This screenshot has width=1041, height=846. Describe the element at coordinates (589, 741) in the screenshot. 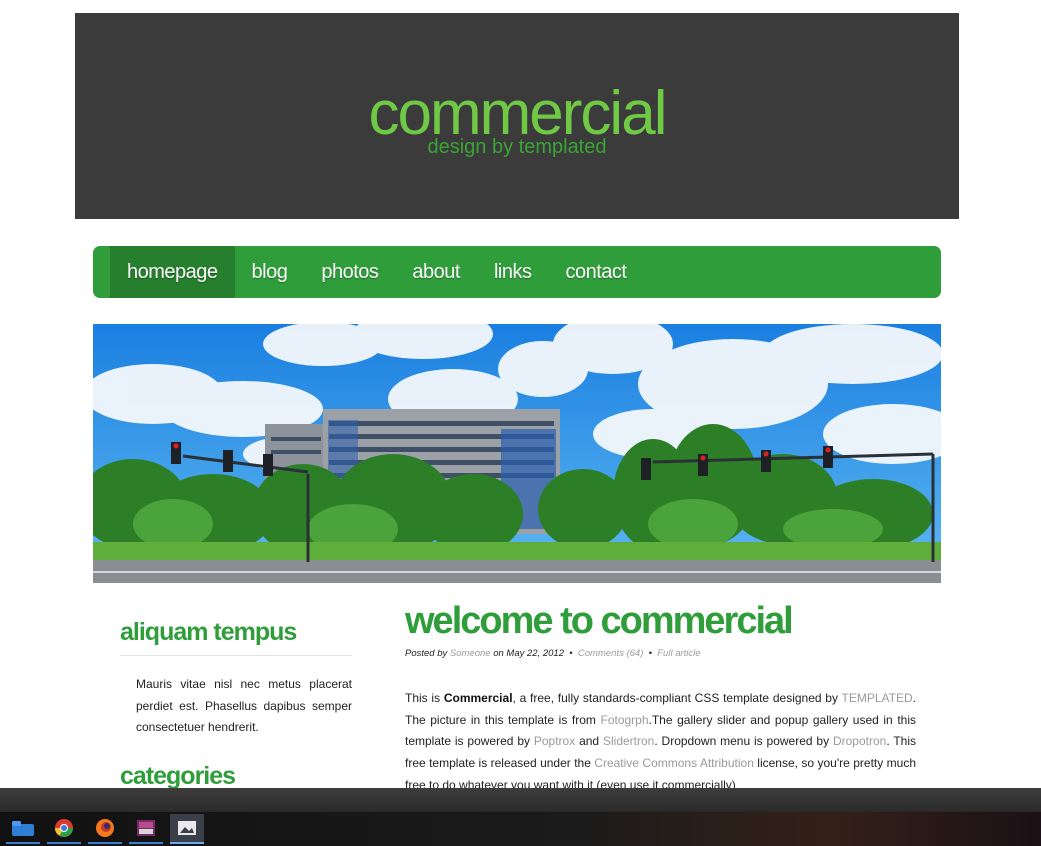

I see `post-text: and` at that location.